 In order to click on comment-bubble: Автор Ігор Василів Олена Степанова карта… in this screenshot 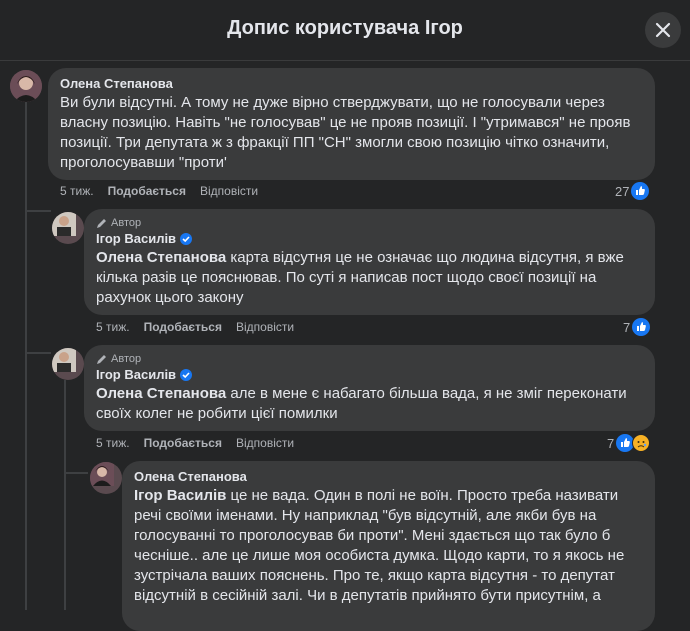, I will do `click(369, 262)`.